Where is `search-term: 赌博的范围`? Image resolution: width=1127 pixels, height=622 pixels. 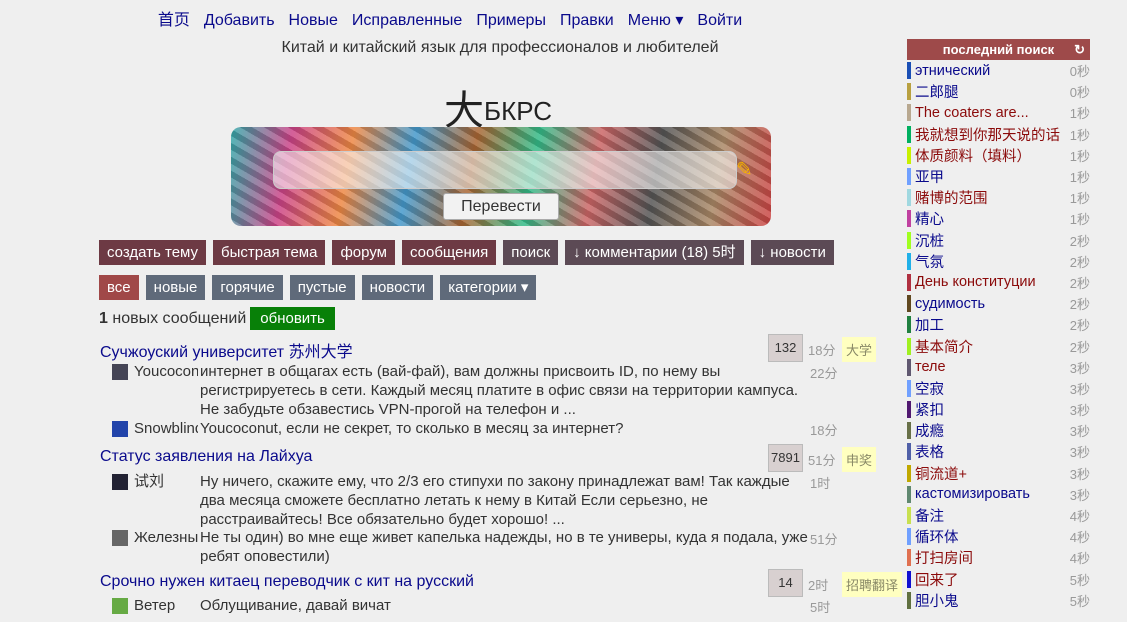 search-term: 赌博的范围 is located at coordinates (951, 197).